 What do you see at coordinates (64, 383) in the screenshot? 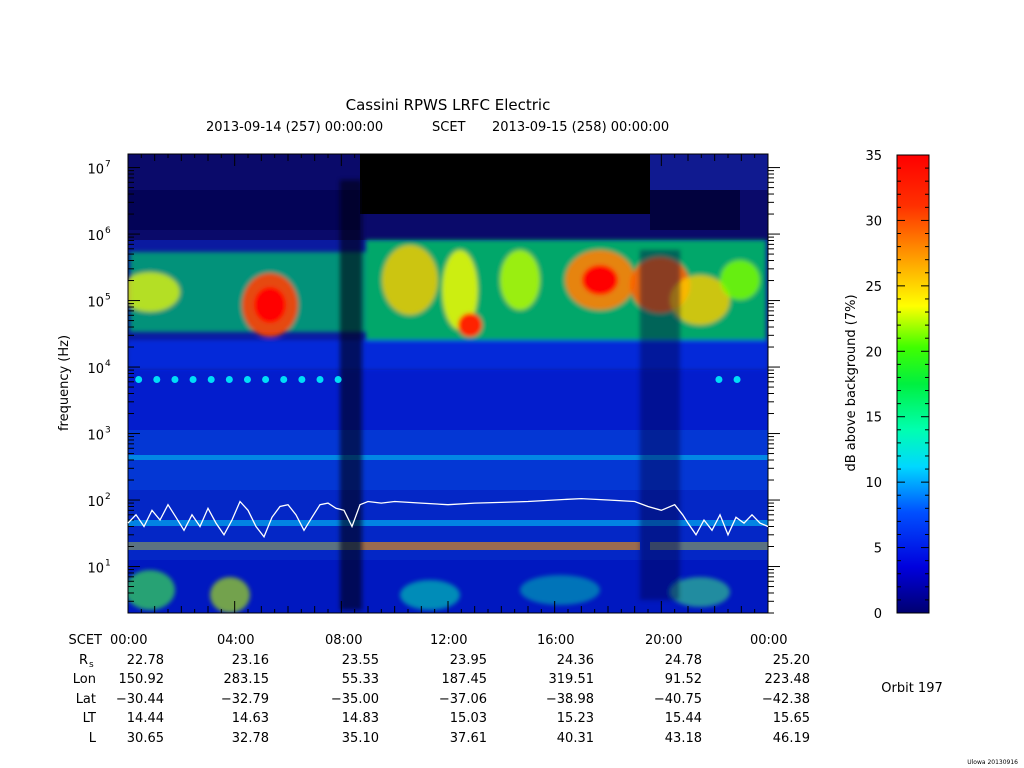
I see `y-axis-label: frequency (Hz)` at bounding box center [64, 383].